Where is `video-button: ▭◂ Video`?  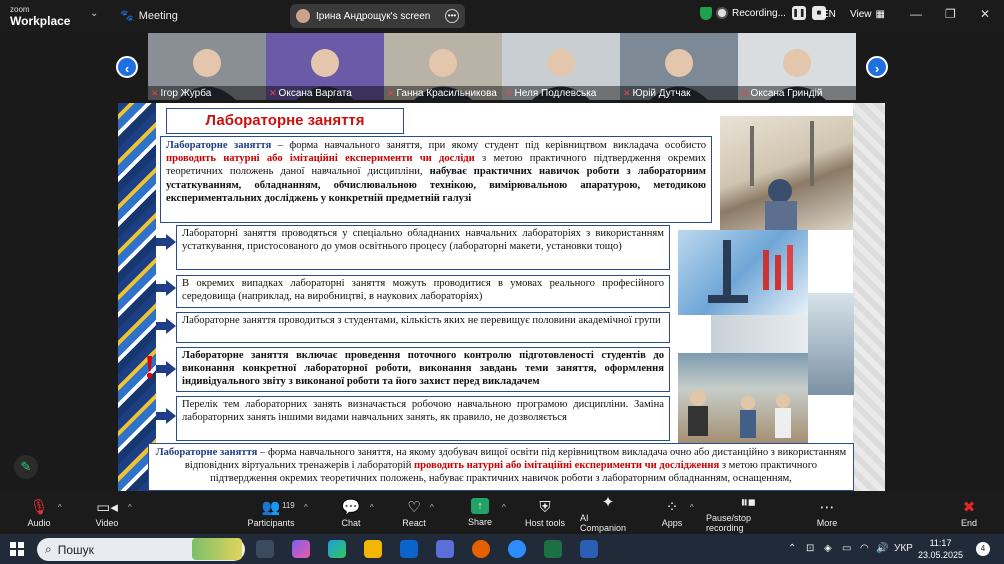
video-button: ▭◂ Video is located at coordinates (107, 512).